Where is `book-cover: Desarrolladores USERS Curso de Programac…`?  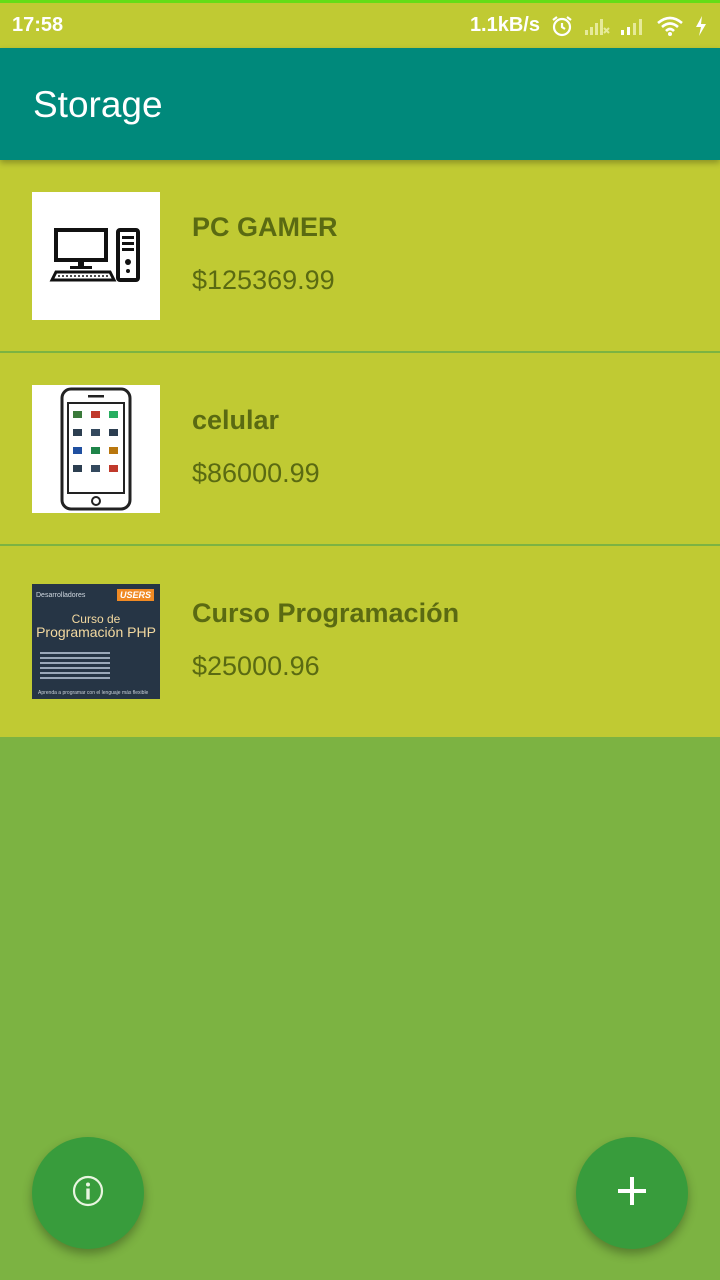 book-cover: Desarrolladores USERS Curso de Programac… is located at coordinates (96, 641).